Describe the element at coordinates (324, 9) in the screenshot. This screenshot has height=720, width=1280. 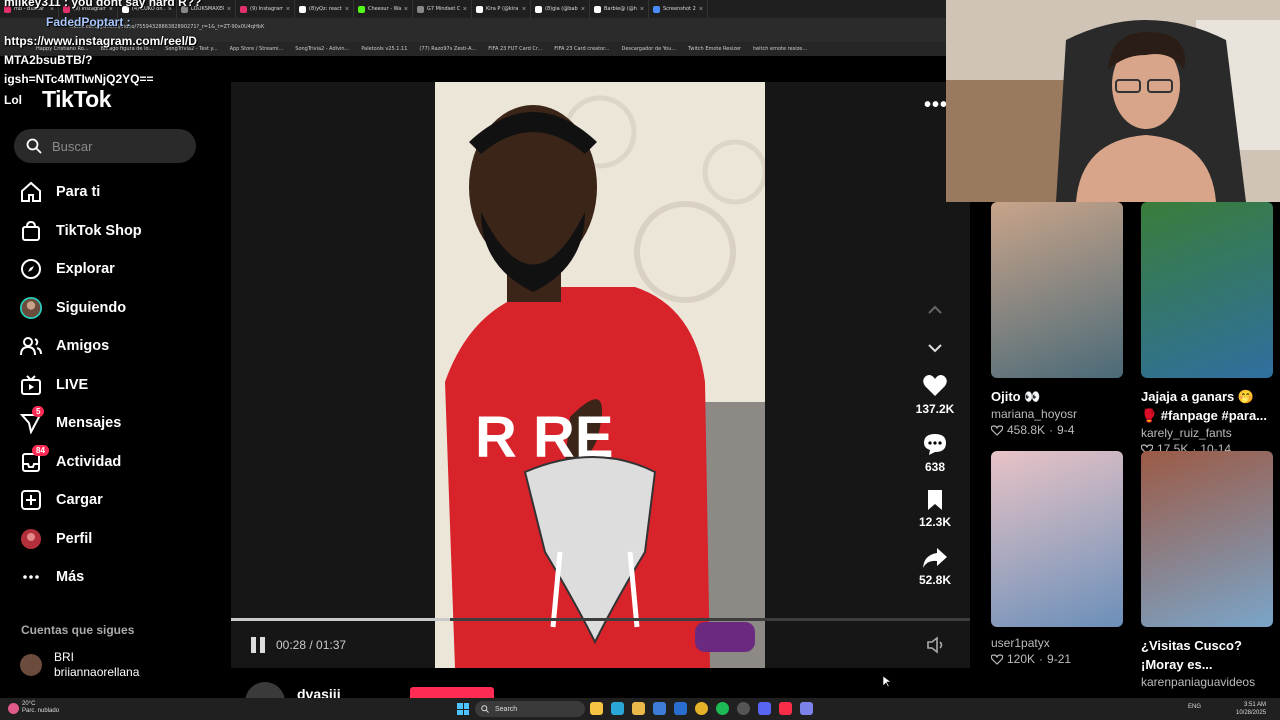
I see `browser-tab: (8)yQz: react ×` at that location.